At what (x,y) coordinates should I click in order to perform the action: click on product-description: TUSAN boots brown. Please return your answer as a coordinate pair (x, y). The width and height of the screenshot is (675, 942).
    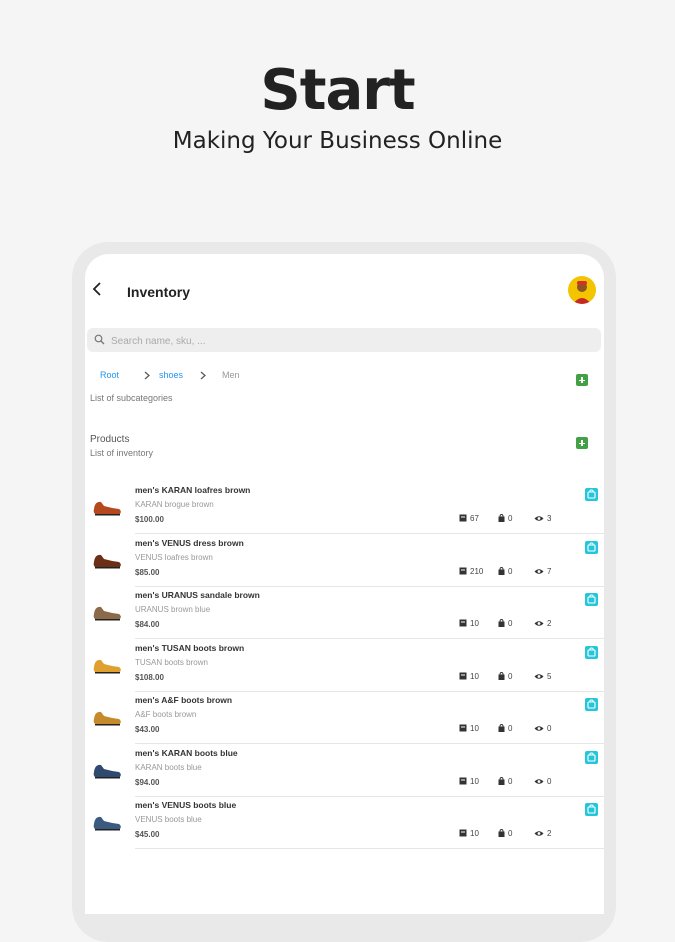
    Looking at the image, I should click on (171, 662).